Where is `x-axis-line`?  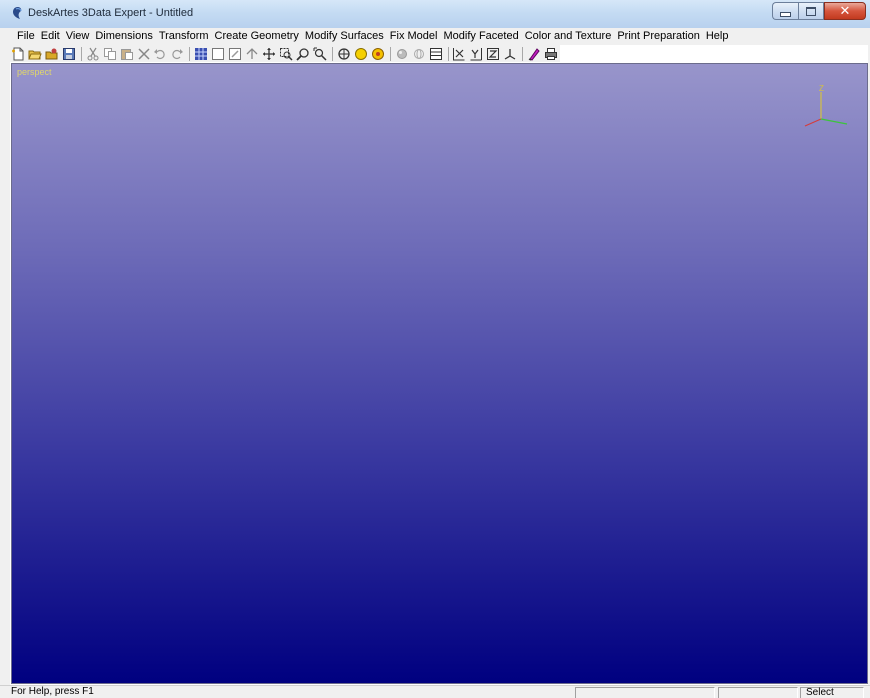
x-axis-line is located at coordinates (813, 122).